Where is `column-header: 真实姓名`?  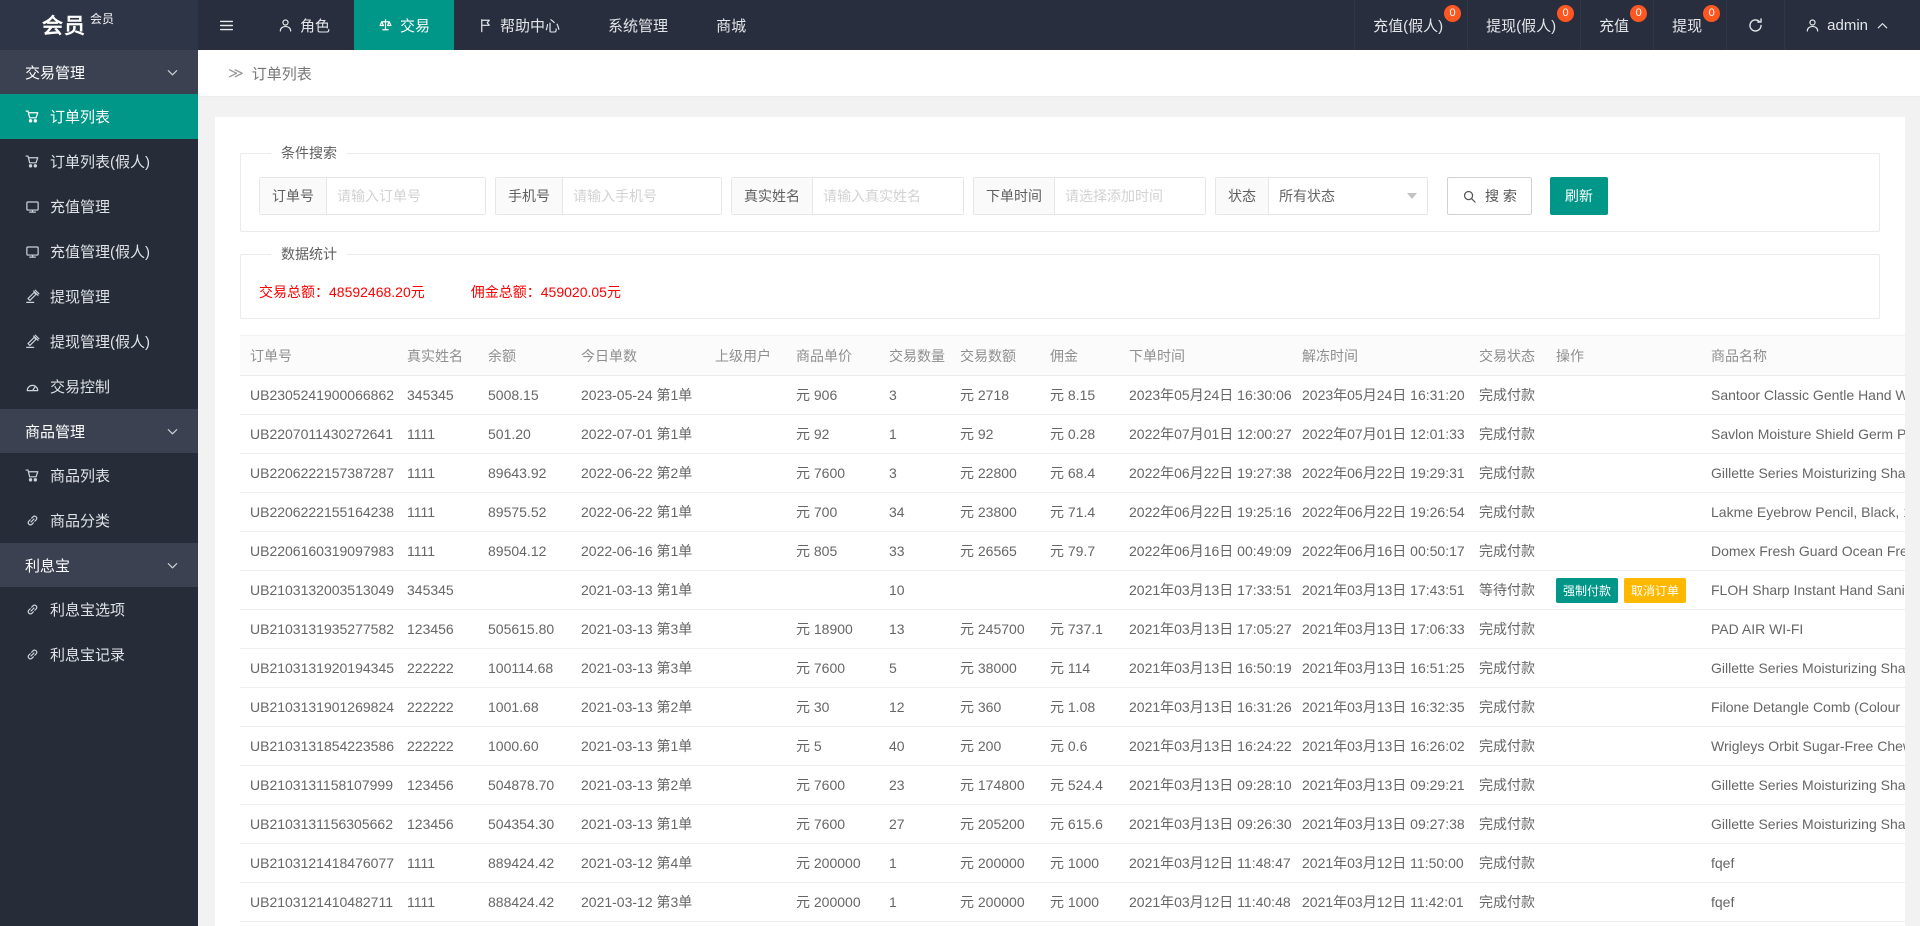 column-header: 真实姓名 is located at coordinates (437, 355).